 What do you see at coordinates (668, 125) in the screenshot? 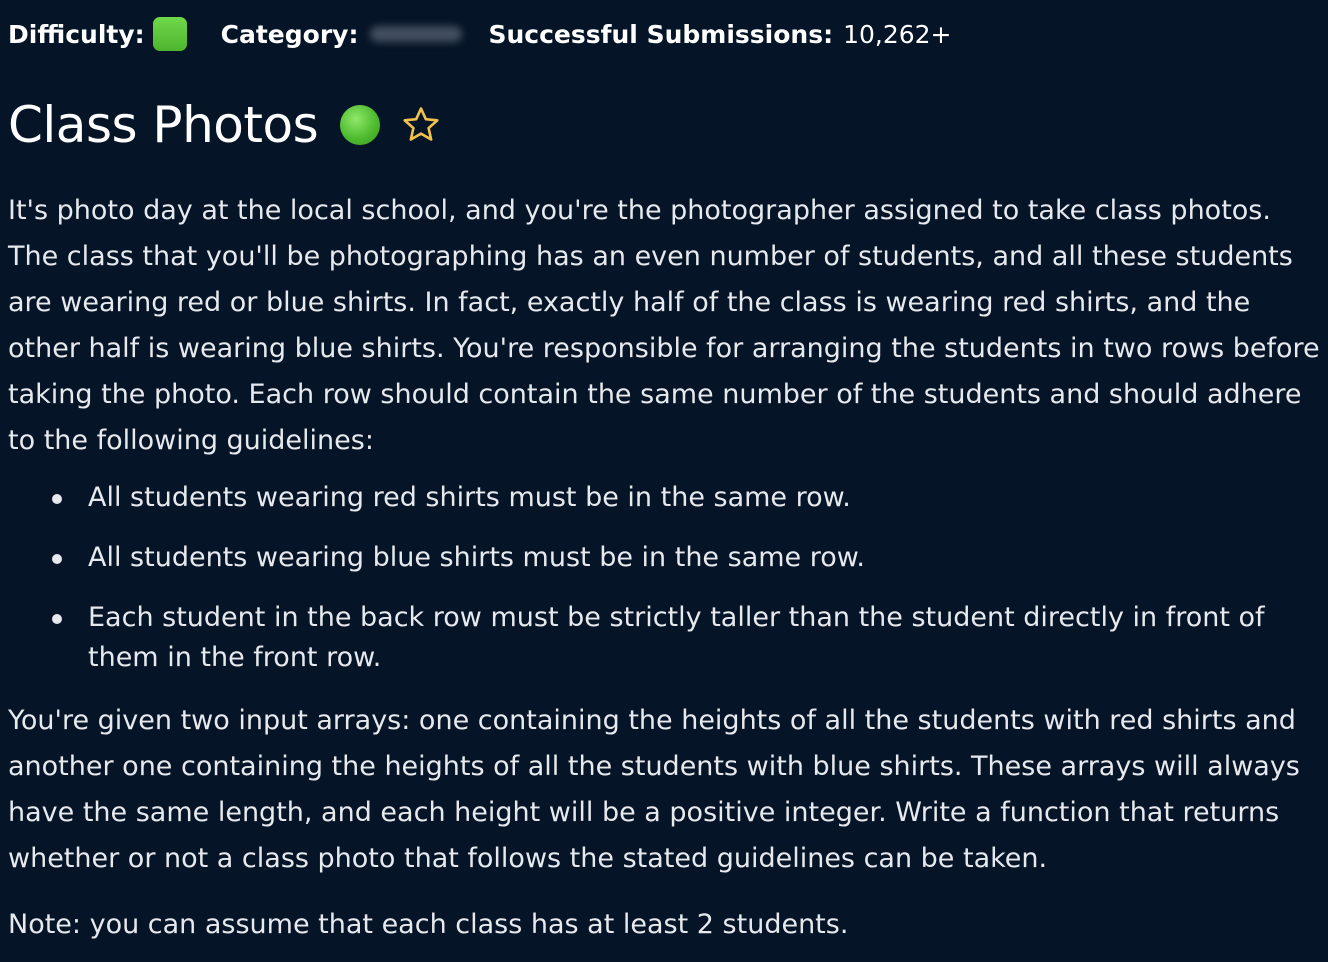
I see `problem-title-row: Class Photos` at bounding box center [668, 125].